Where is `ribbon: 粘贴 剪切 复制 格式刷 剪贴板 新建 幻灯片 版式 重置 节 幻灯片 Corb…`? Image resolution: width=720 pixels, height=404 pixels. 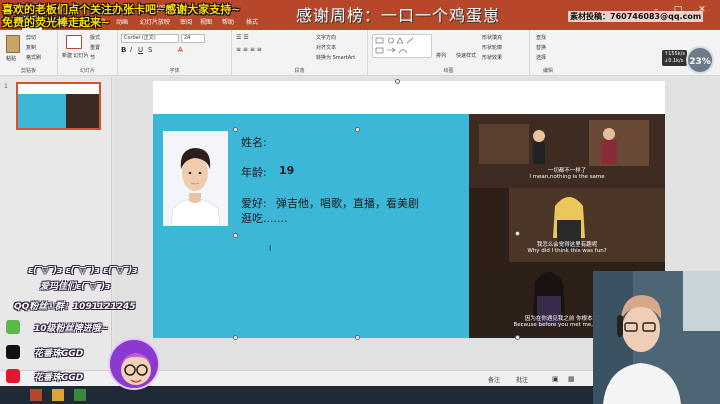
ribbon: 粘贴 剪切 复制 格式刷 剪贴板 新建 幻灯片 版式 重置 节 幻灯片 Corb… is located at coordinates (360, 53).